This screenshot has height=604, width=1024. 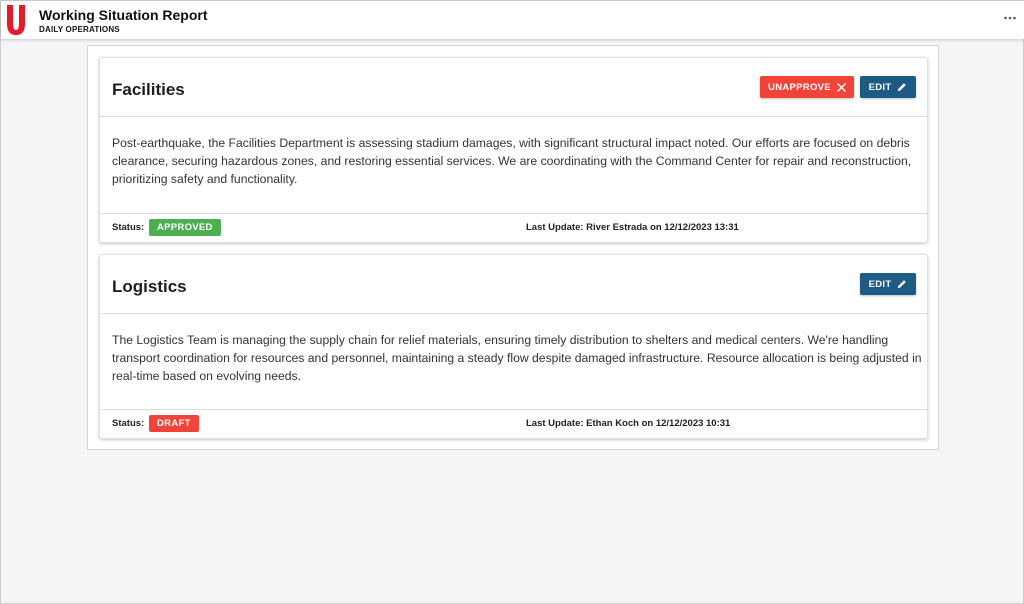 What do you see at coordinates (185, 227) in the screenshot?
I see `status-badge: APPROVED` at bounding box center [185, 227].